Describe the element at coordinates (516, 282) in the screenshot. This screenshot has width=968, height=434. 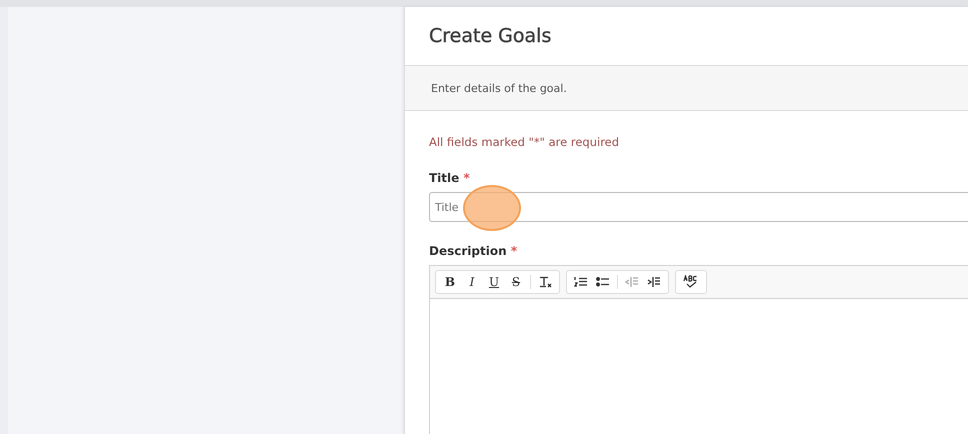
I see `format-button: S` at that location.